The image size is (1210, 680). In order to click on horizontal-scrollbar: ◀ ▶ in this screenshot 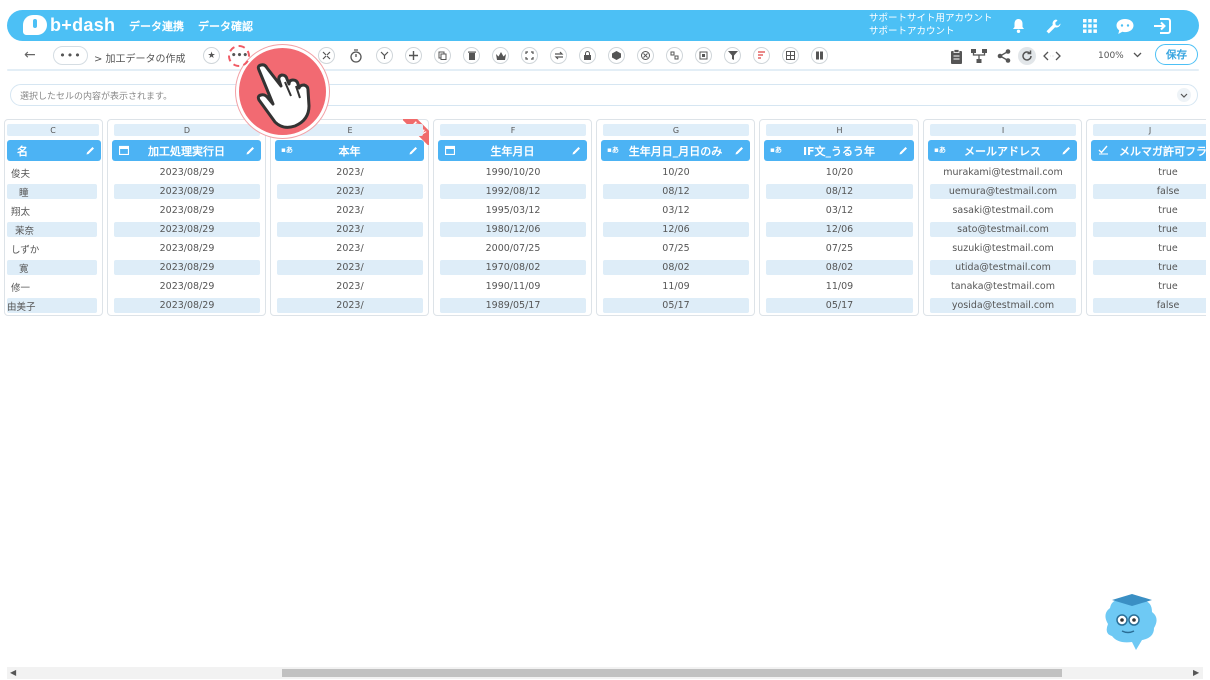, I will do `click(605, 673)`.